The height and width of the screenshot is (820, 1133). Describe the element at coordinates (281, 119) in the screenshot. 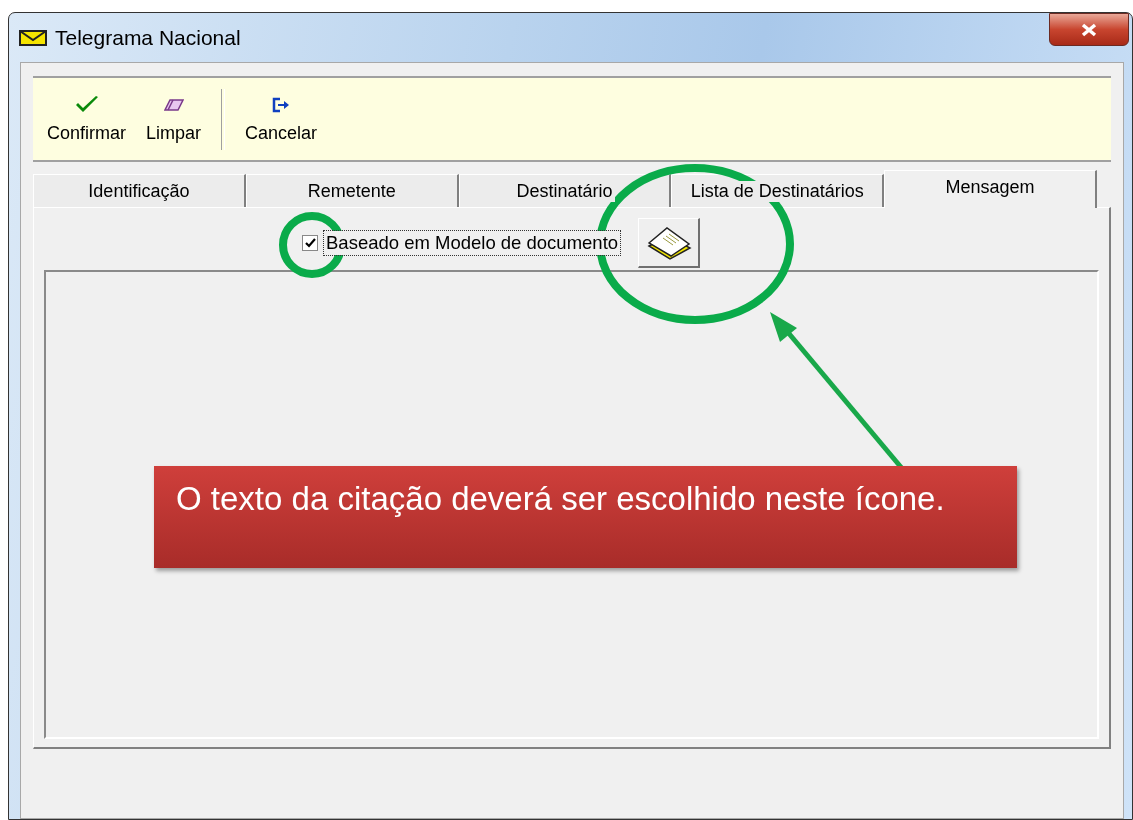

I see `cancel-button: Cancelar` at that location.